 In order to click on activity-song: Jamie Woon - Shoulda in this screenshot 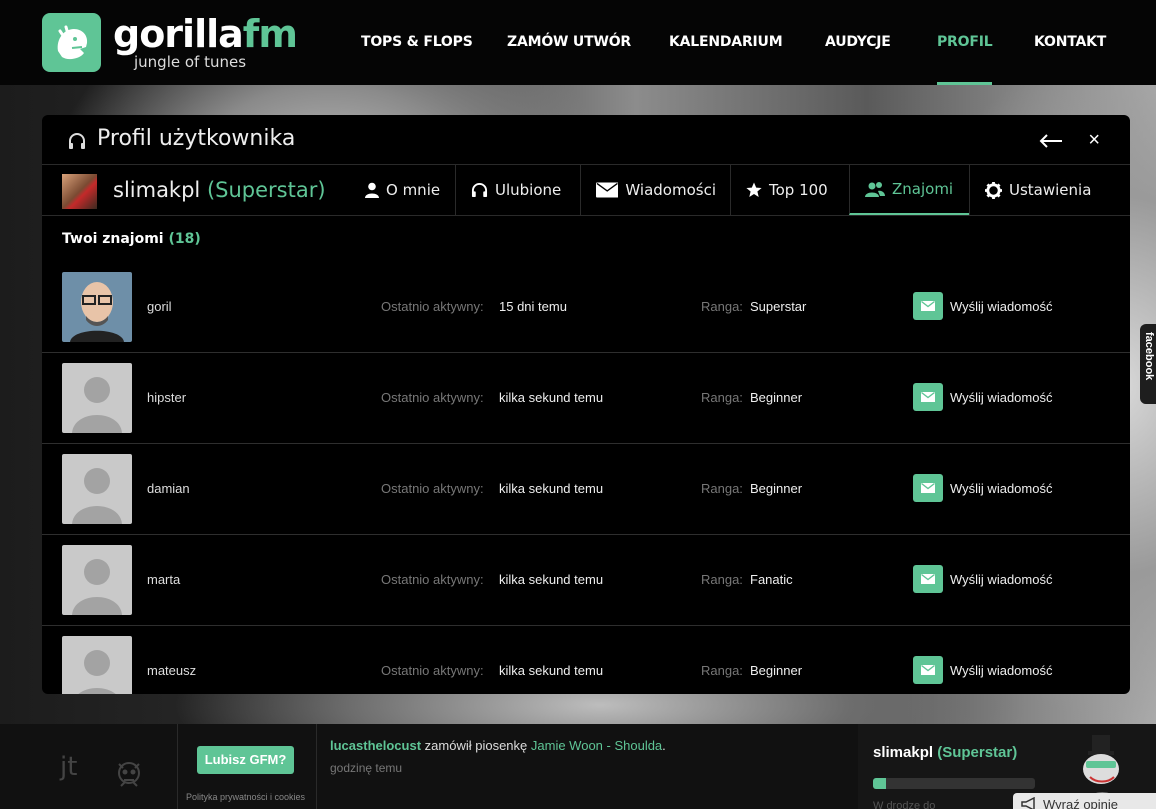, I will do `click(596, 745)`.